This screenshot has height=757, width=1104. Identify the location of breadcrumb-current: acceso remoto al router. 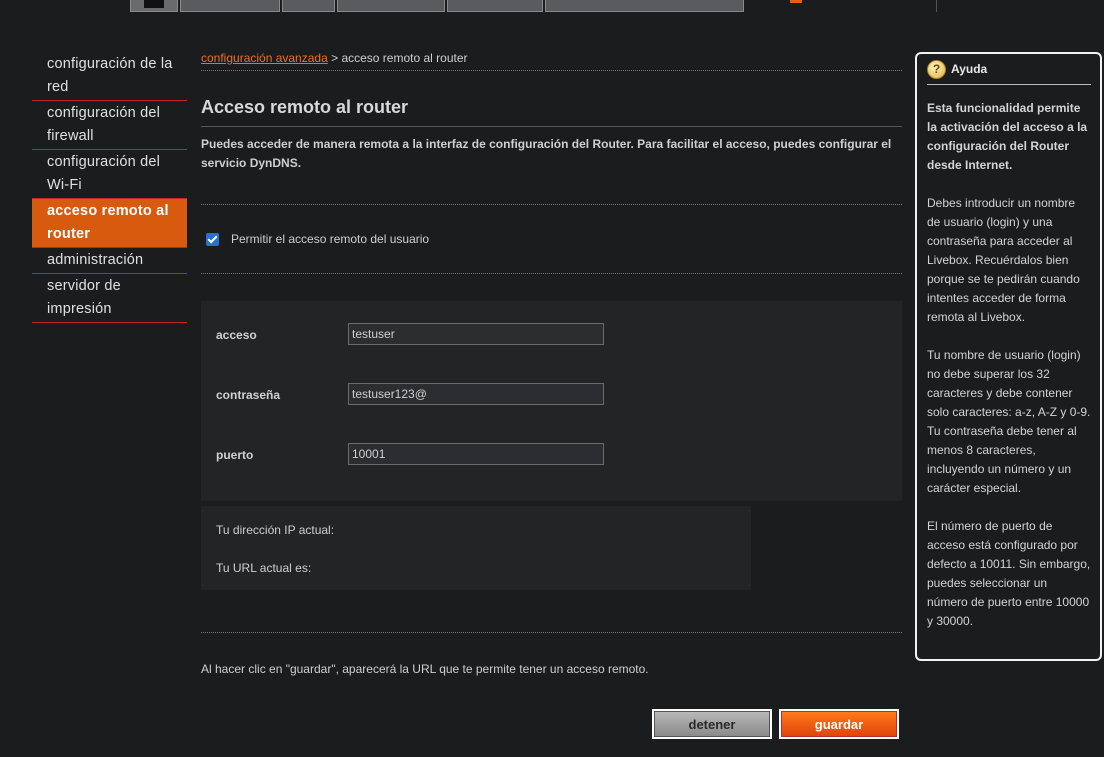
(404, 58).